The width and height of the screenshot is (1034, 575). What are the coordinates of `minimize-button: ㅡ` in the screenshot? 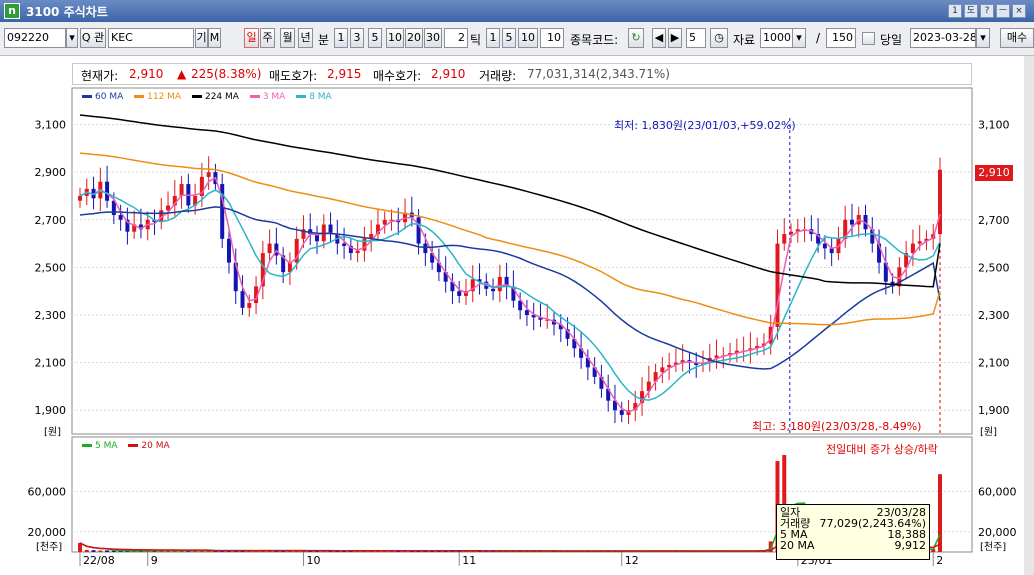 It's located at (1003, 11).